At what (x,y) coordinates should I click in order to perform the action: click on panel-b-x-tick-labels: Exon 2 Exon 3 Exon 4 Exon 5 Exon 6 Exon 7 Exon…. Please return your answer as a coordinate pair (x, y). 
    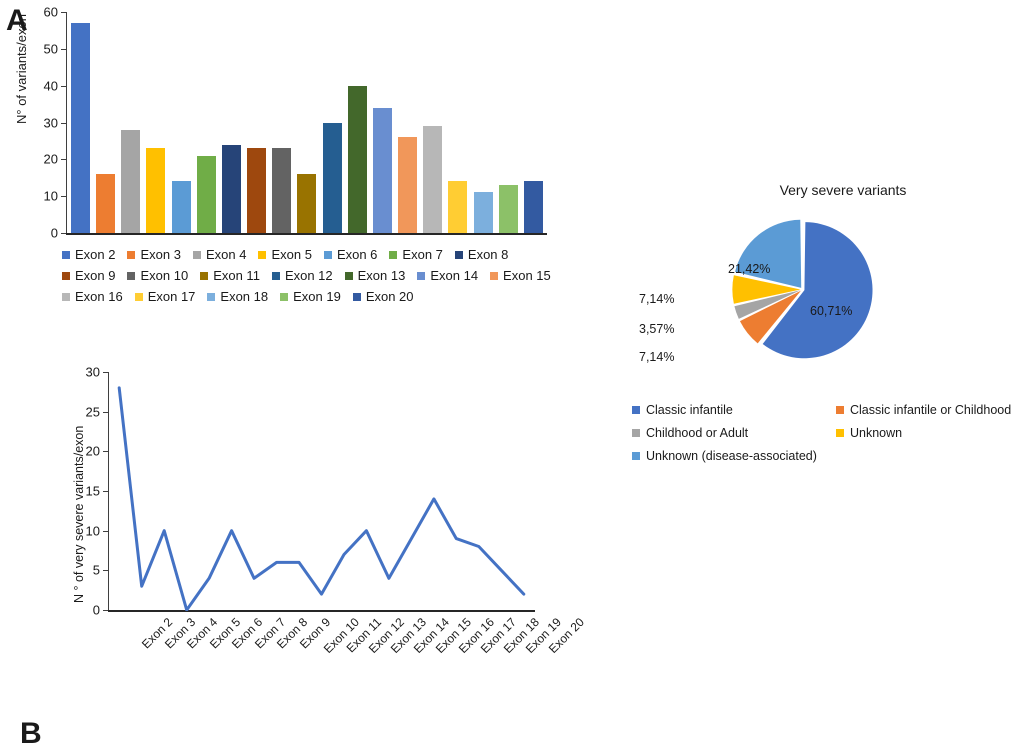
    Looking at the image, I should click on (347, 635).